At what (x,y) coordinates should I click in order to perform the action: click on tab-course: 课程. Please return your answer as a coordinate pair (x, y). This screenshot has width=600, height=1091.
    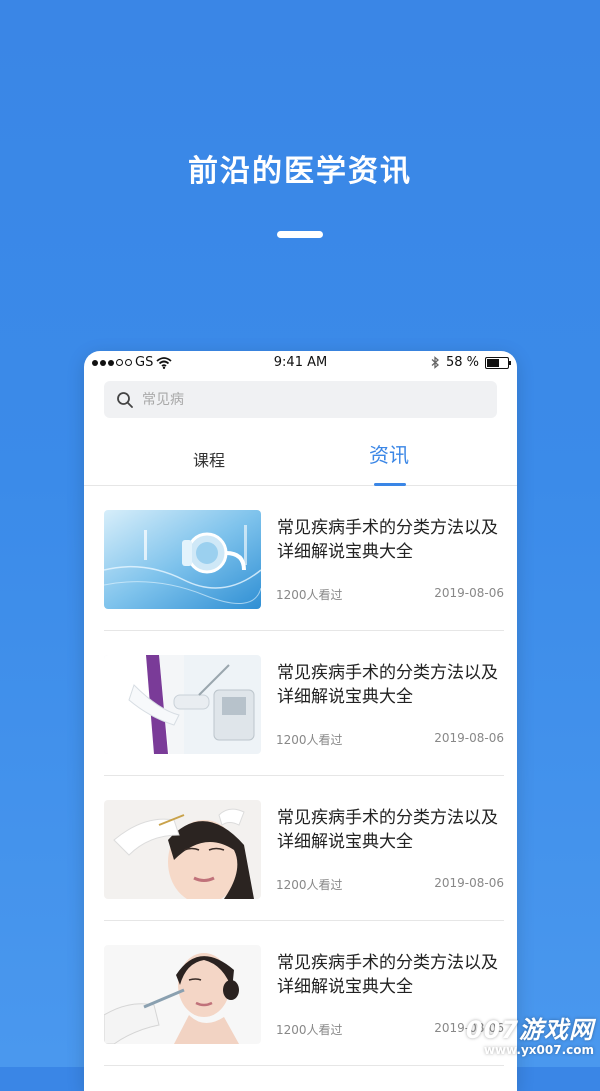
    Looking at the image, I should click on (209, 459).